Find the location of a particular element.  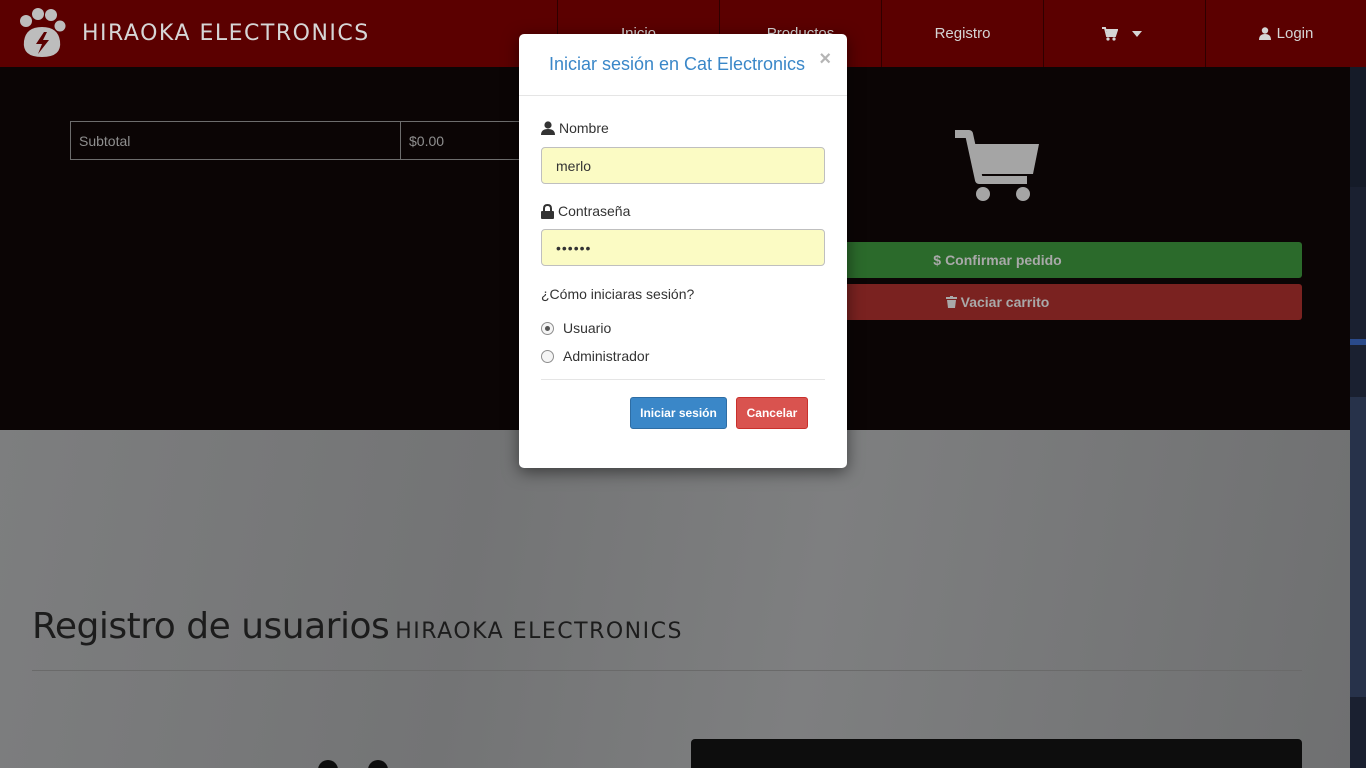

radio-usuario-label: Usuario is located at coordinates (587, 328).